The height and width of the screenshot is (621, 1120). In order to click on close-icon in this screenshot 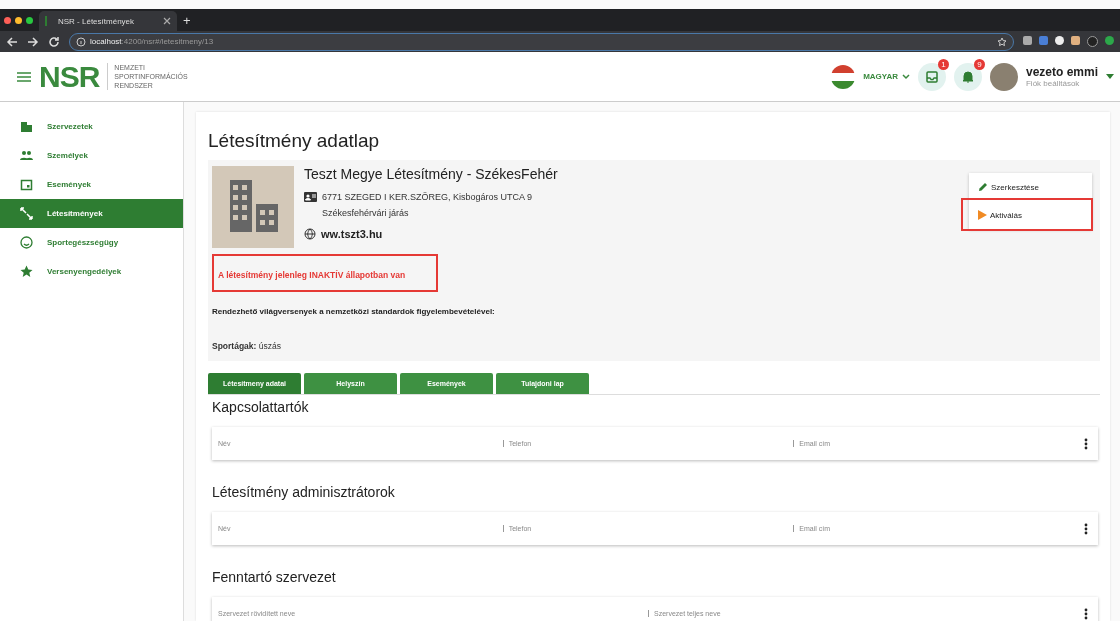, I will do `click(167, 21)`.